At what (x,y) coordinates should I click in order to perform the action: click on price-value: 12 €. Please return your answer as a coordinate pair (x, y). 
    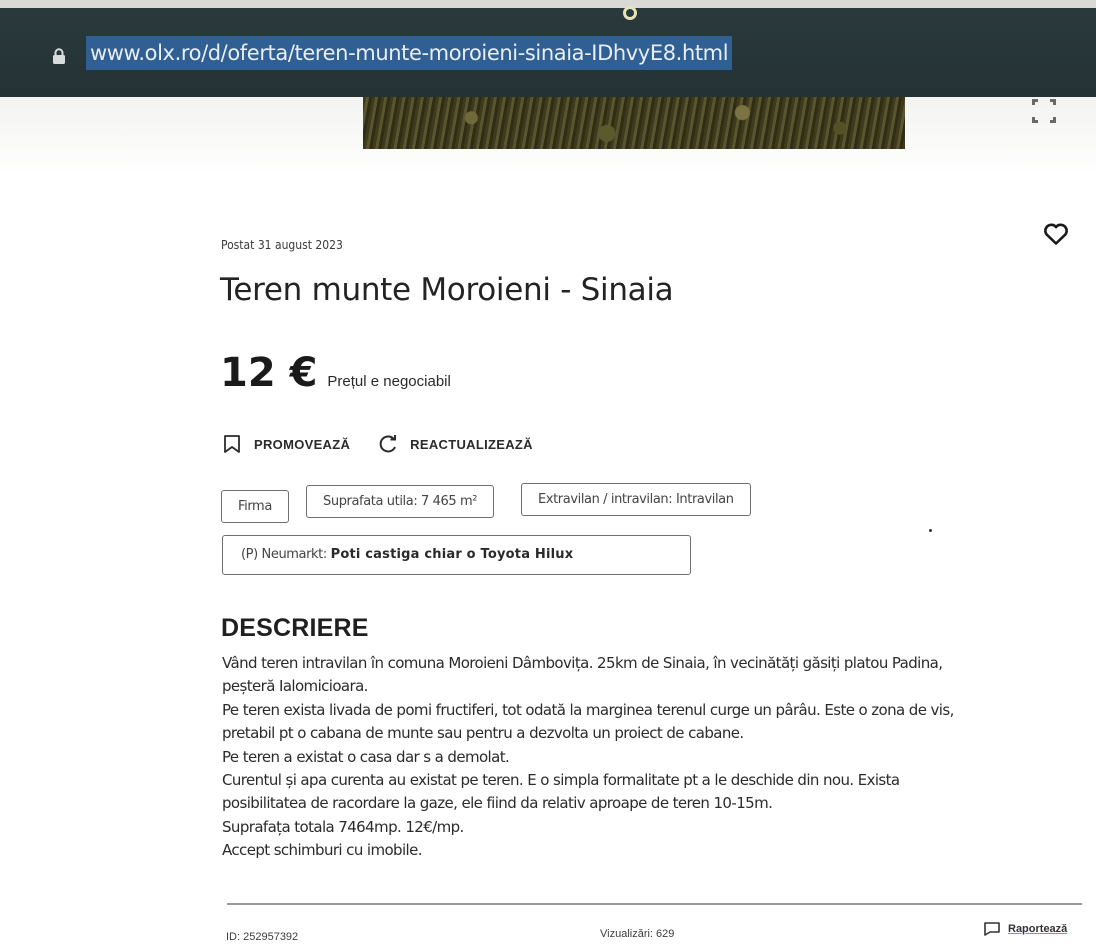
    Looking at the image, I should click on (269, 373).